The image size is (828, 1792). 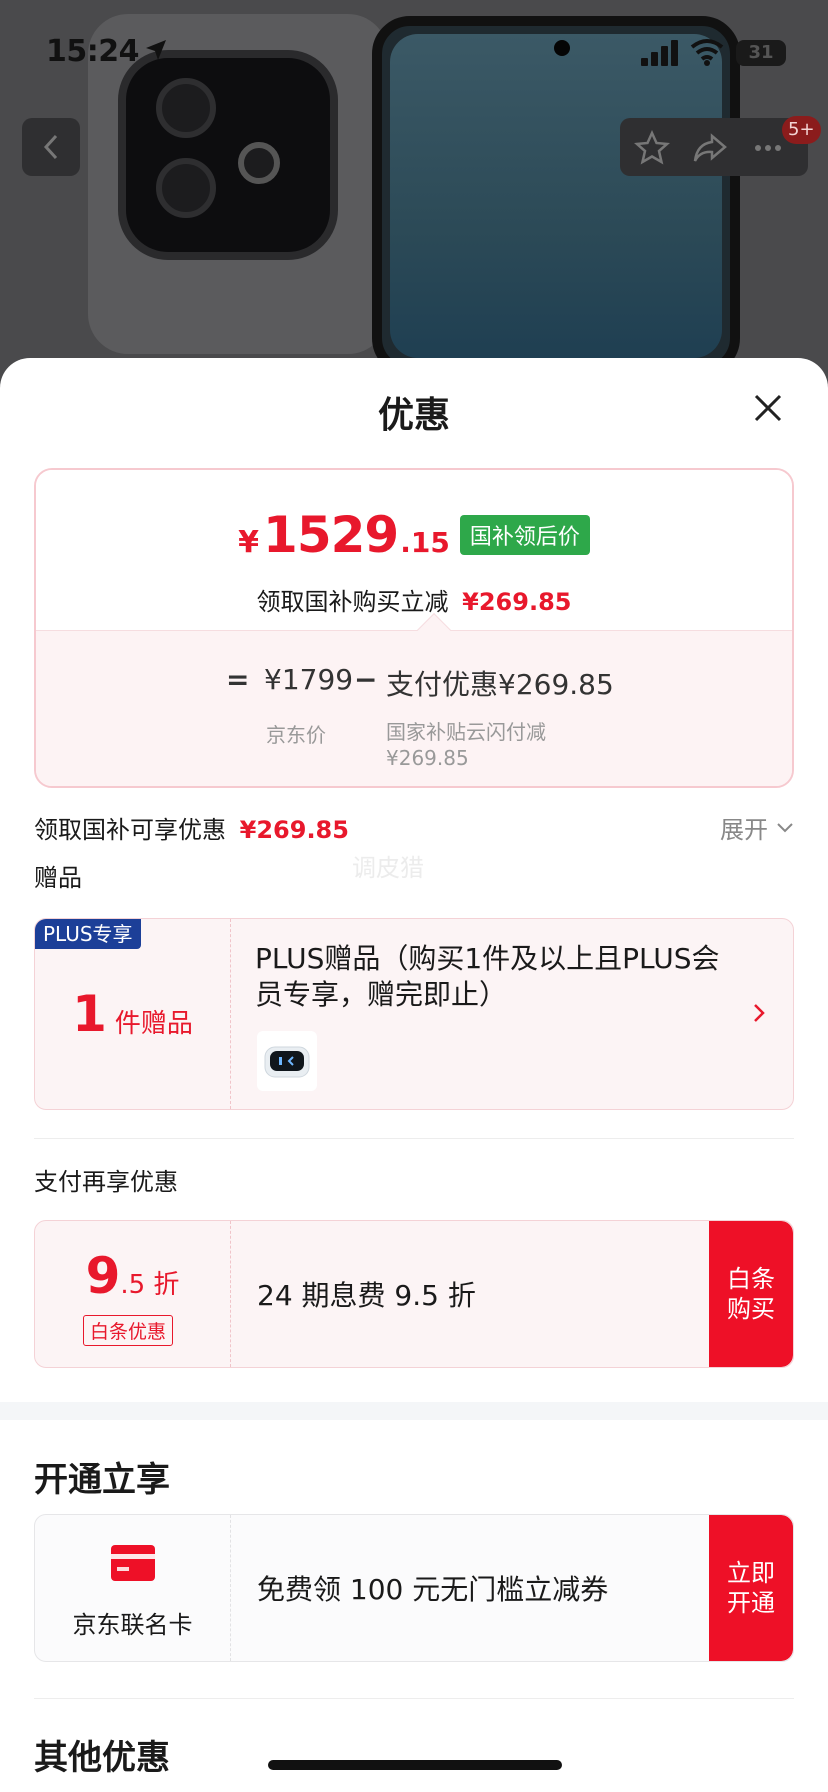 I want to click on price-integer: 1529, so click(x=331, y=535).